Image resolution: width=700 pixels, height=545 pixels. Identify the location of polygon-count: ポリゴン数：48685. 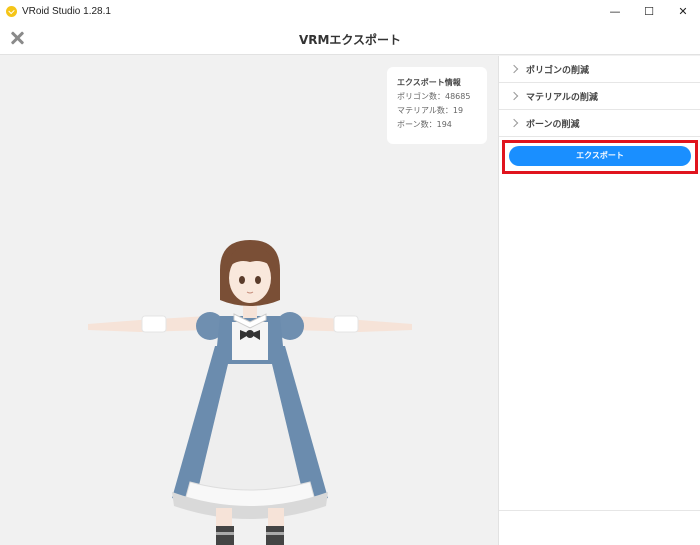
(434, 96).